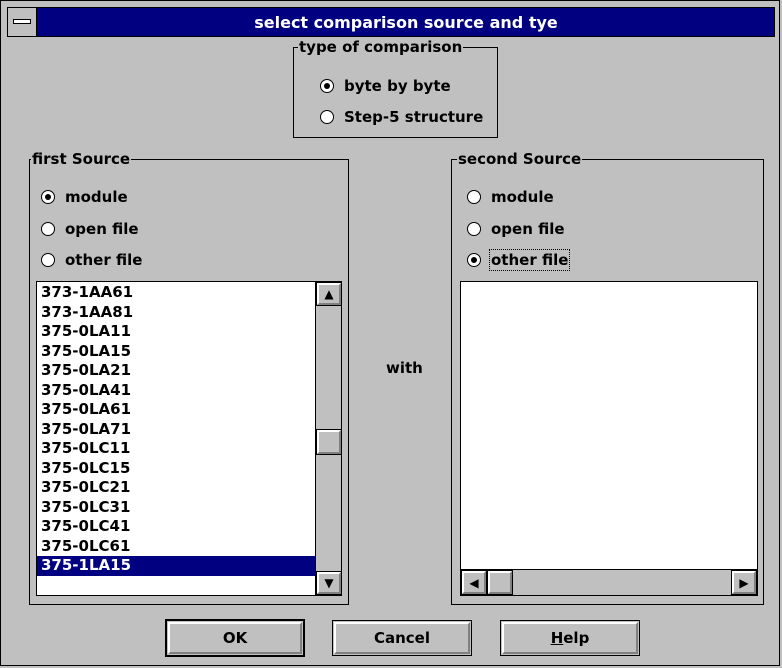 Image resolution: width=782 pixels, height=668 pixels. Describe the element at coordinates (176, 352) in the screenshot. I see `list-item: 375-0LA15` at that location.